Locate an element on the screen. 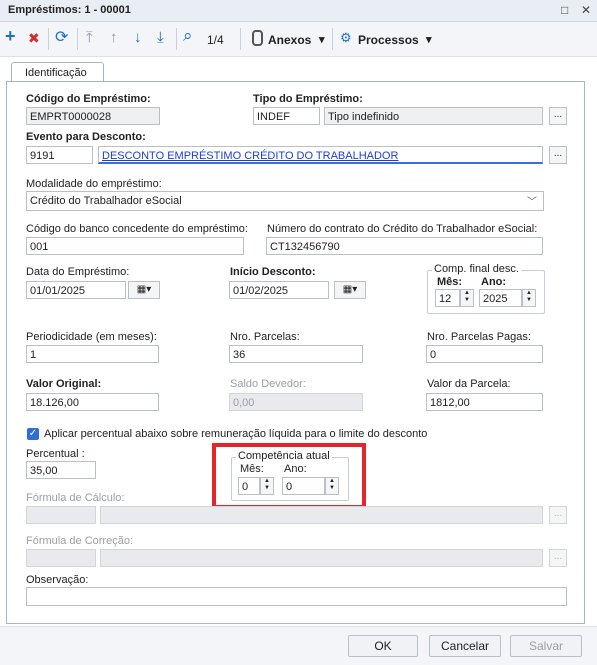 The image size is (597, 665). competencia-mes-spinner: ▲ ▼ is located at coordinates (267, 486).